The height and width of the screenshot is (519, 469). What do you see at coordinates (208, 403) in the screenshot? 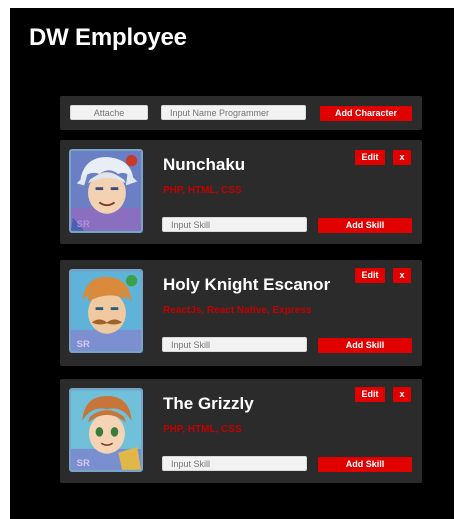
I see `character-name: The Grizzly` at bounding box center [208, 403].